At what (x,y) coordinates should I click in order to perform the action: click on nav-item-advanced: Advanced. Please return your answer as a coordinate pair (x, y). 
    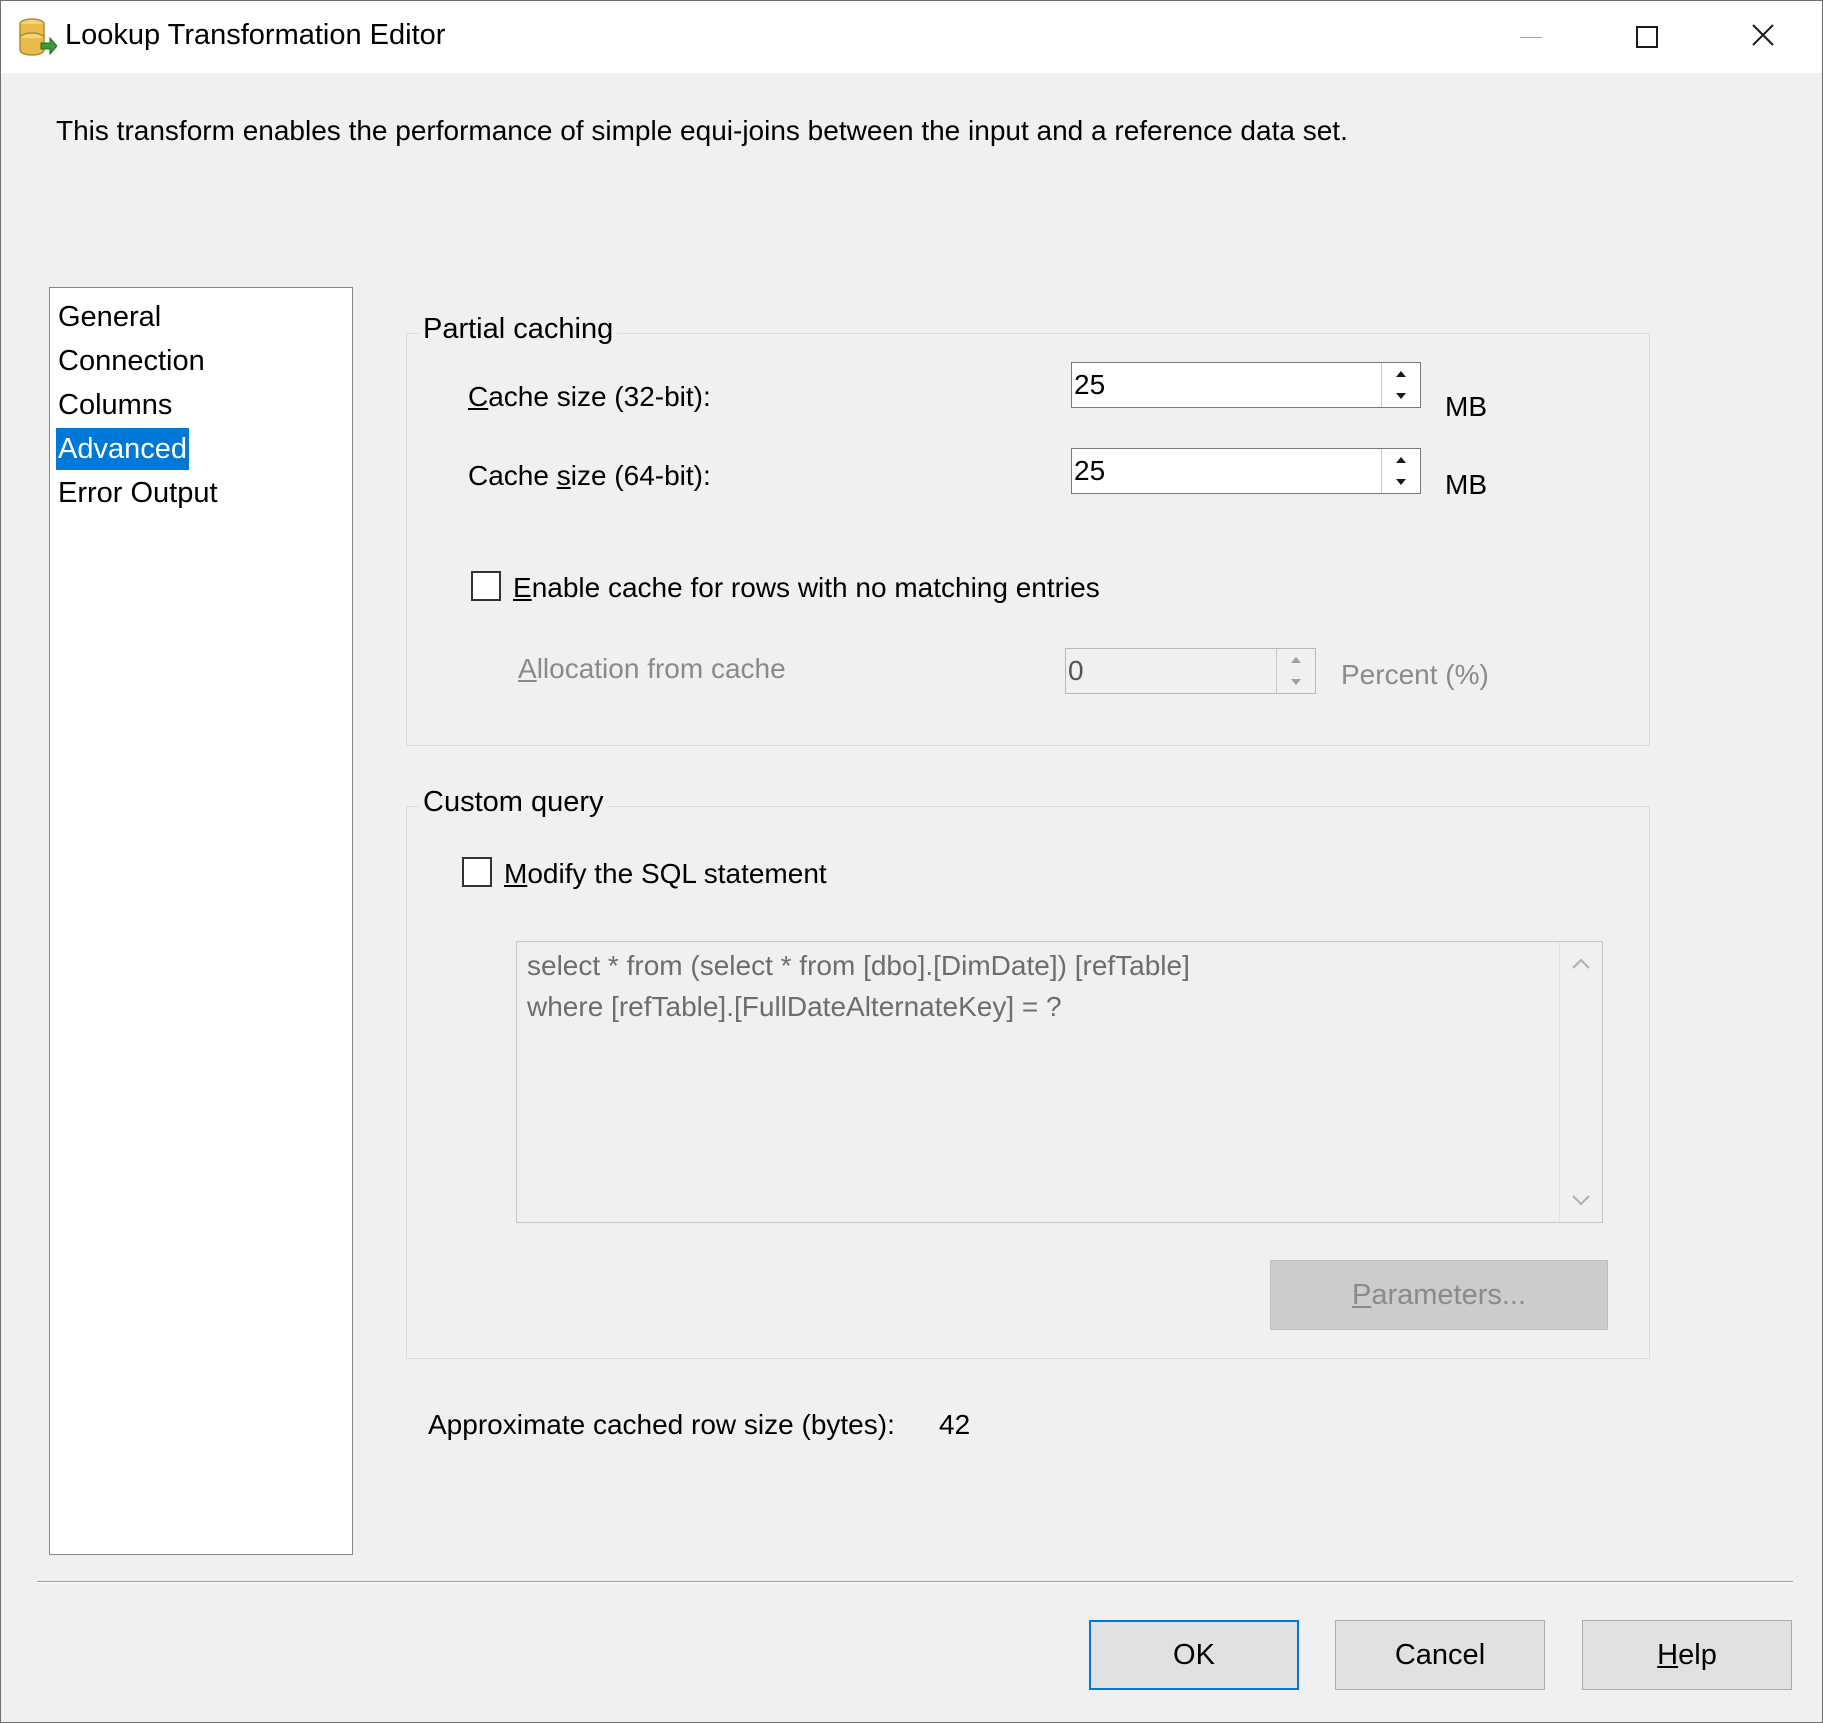
    Looking at the image, I should click on (122, 449).